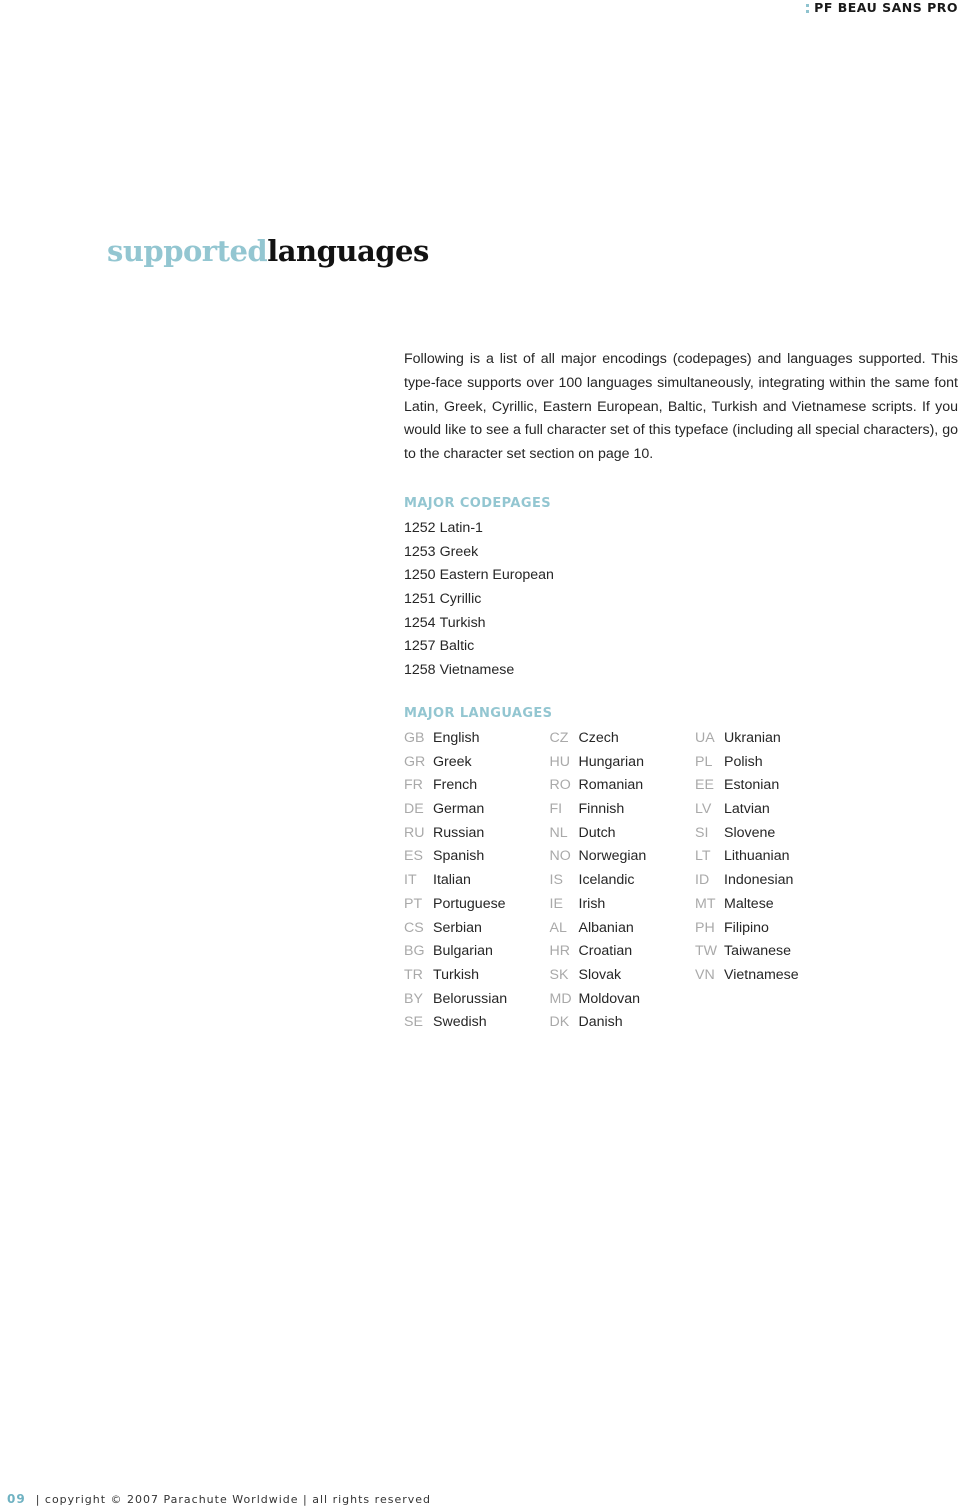  Describe the element at coordinates (479, 624) in the screenshot. I see `codepage-item: 1254 Turkish` at that location.